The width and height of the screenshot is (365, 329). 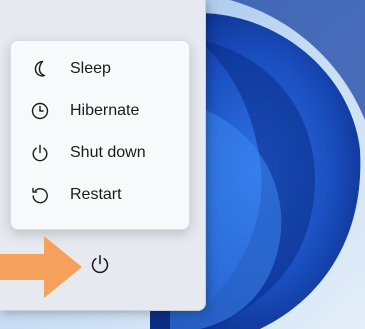 I want to click on power-button, so click(x=100, y=266).